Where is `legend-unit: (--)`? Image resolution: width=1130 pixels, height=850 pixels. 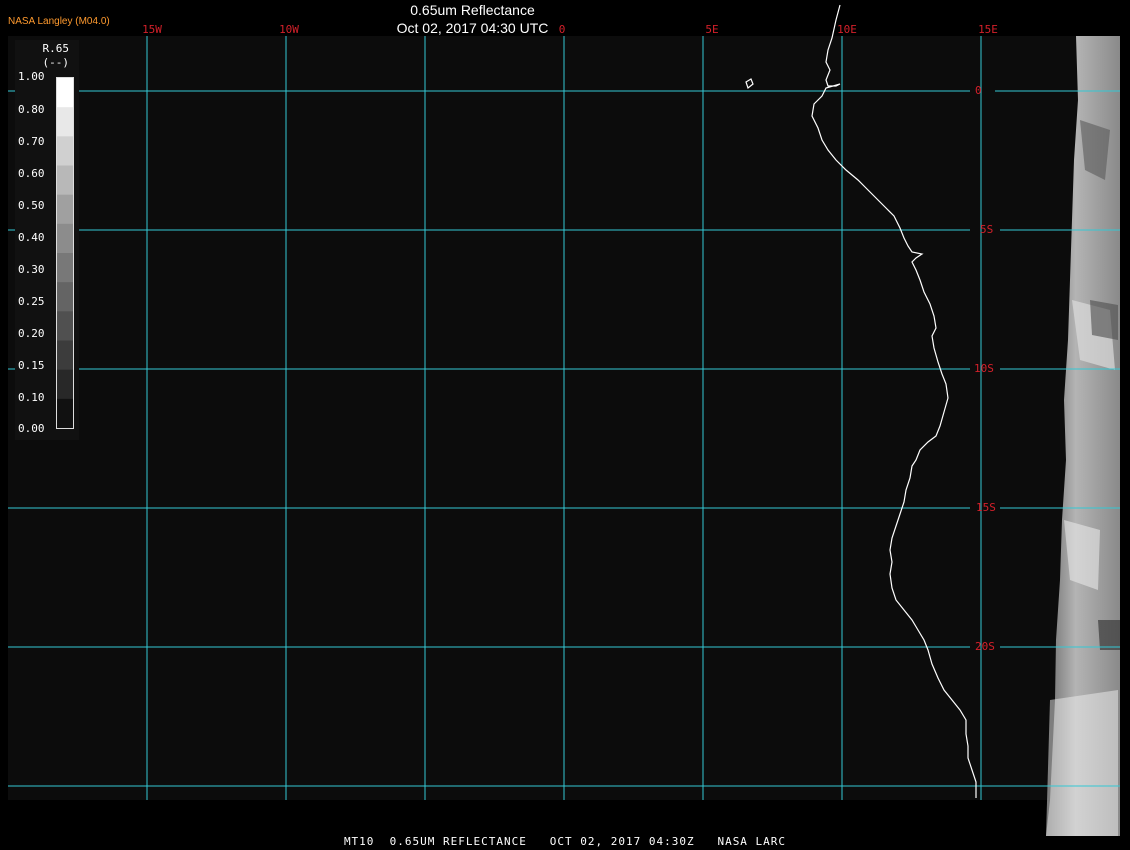
legend-unit: (--) is located at coordinates (56, 62).